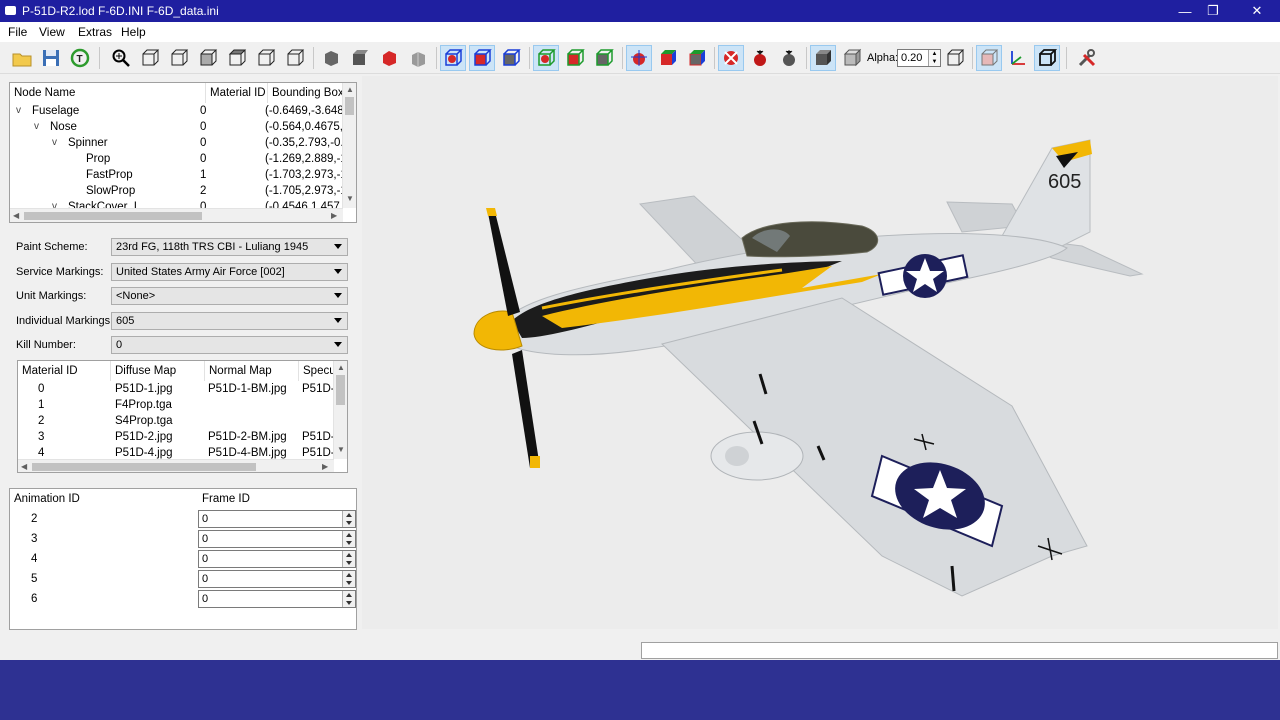 This screenshot has width=1280, height=720. Describe the element at coordinates (17, 32) in the screenshot. I see `menu-file: File` at that location.